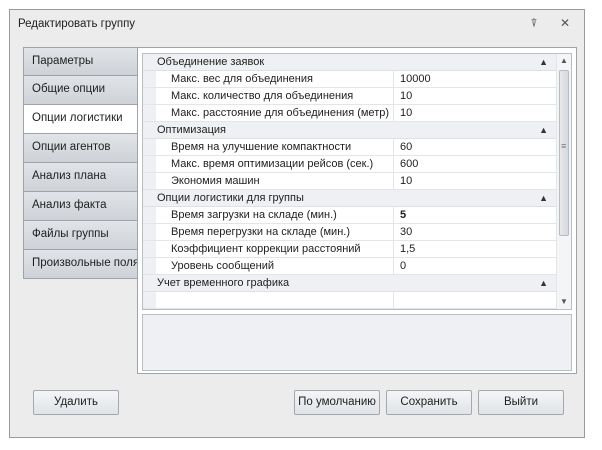 The width and height of the screenshot is (602, 450). I want to click on property-name: Макс. расстояние для объединения (метр), so click(268, 113).